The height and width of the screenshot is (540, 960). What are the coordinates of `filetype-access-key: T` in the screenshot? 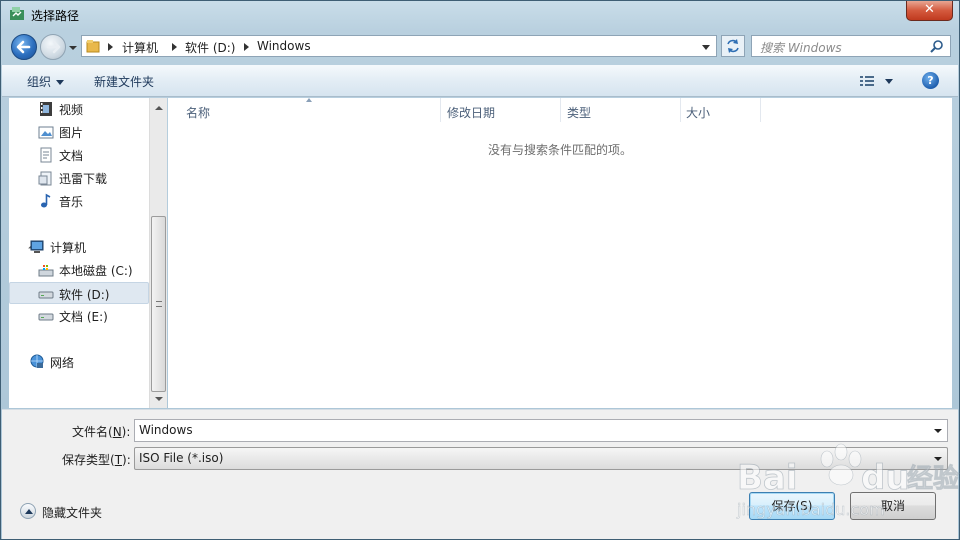 It's located at (118, 460).